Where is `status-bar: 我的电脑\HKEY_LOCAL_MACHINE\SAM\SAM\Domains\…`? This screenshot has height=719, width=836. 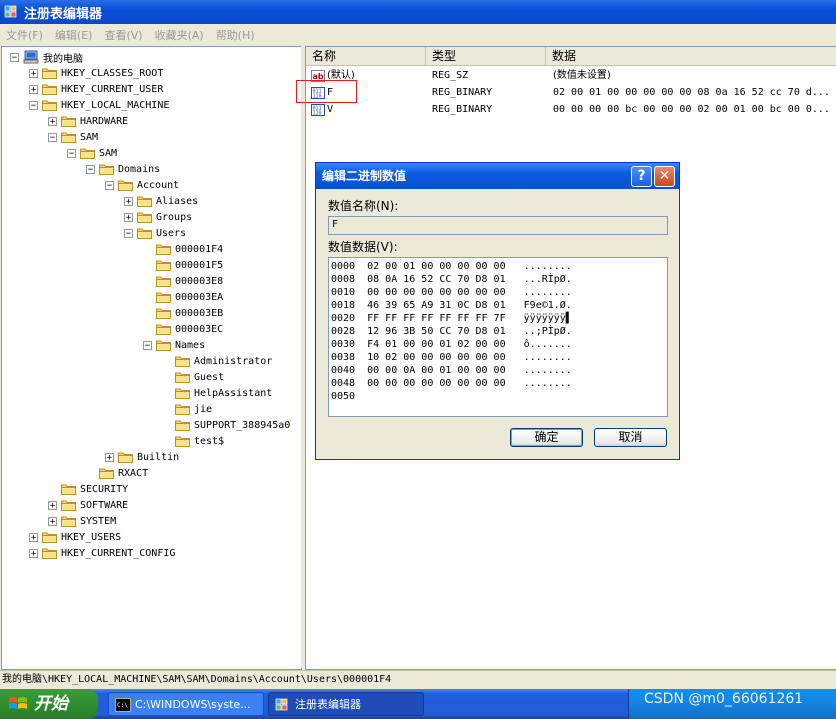
status-bar: 我的电脑\HKEY_LOCAL_MACHINE\SAM\SAM\Domains\… is located at coordinates (418, 679).